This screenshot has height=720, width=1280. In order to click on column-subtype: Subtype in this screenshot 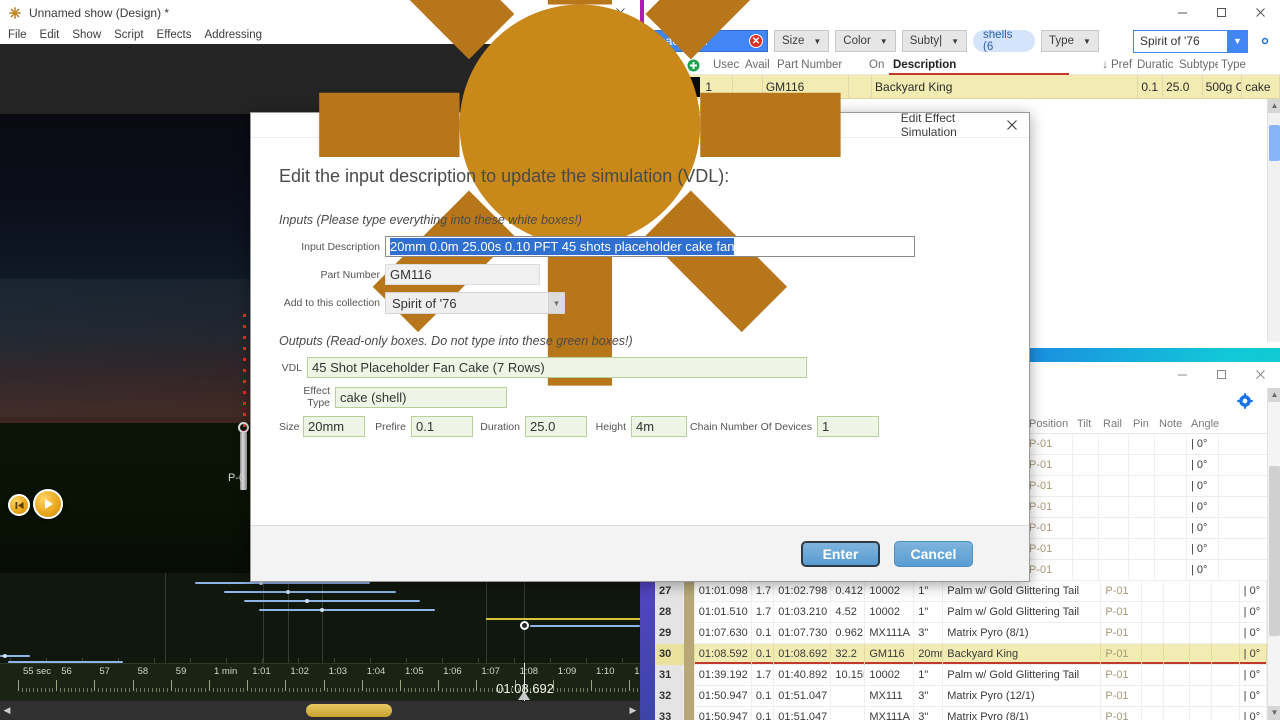, I will do `click(1197, 65)`.